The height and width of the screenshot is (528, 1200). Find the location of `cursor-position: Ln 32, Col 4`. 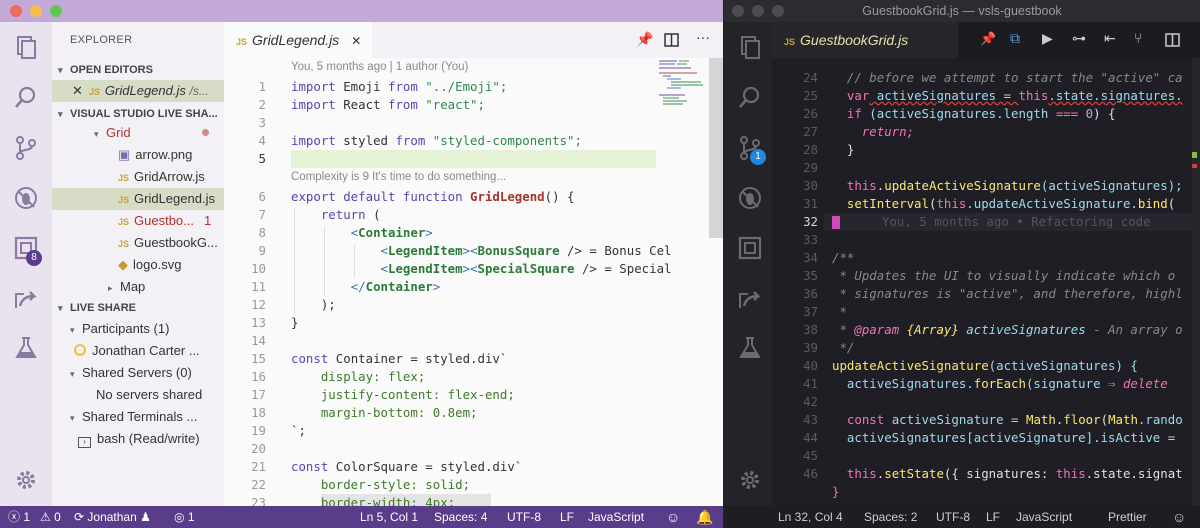

cursor-position: Ln 32, Col 4 is located at coordinates (810, 517).